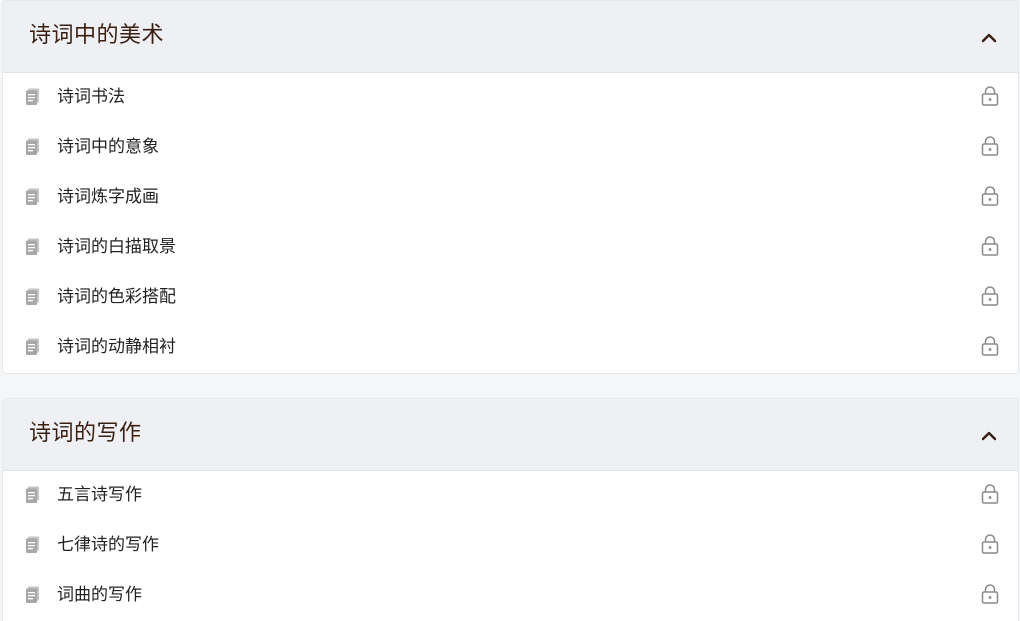  What do you see at coordinates (91, 97) in the screenshot?
I see `lesson-label: 诗词书法` at bounding box center [91, 97].